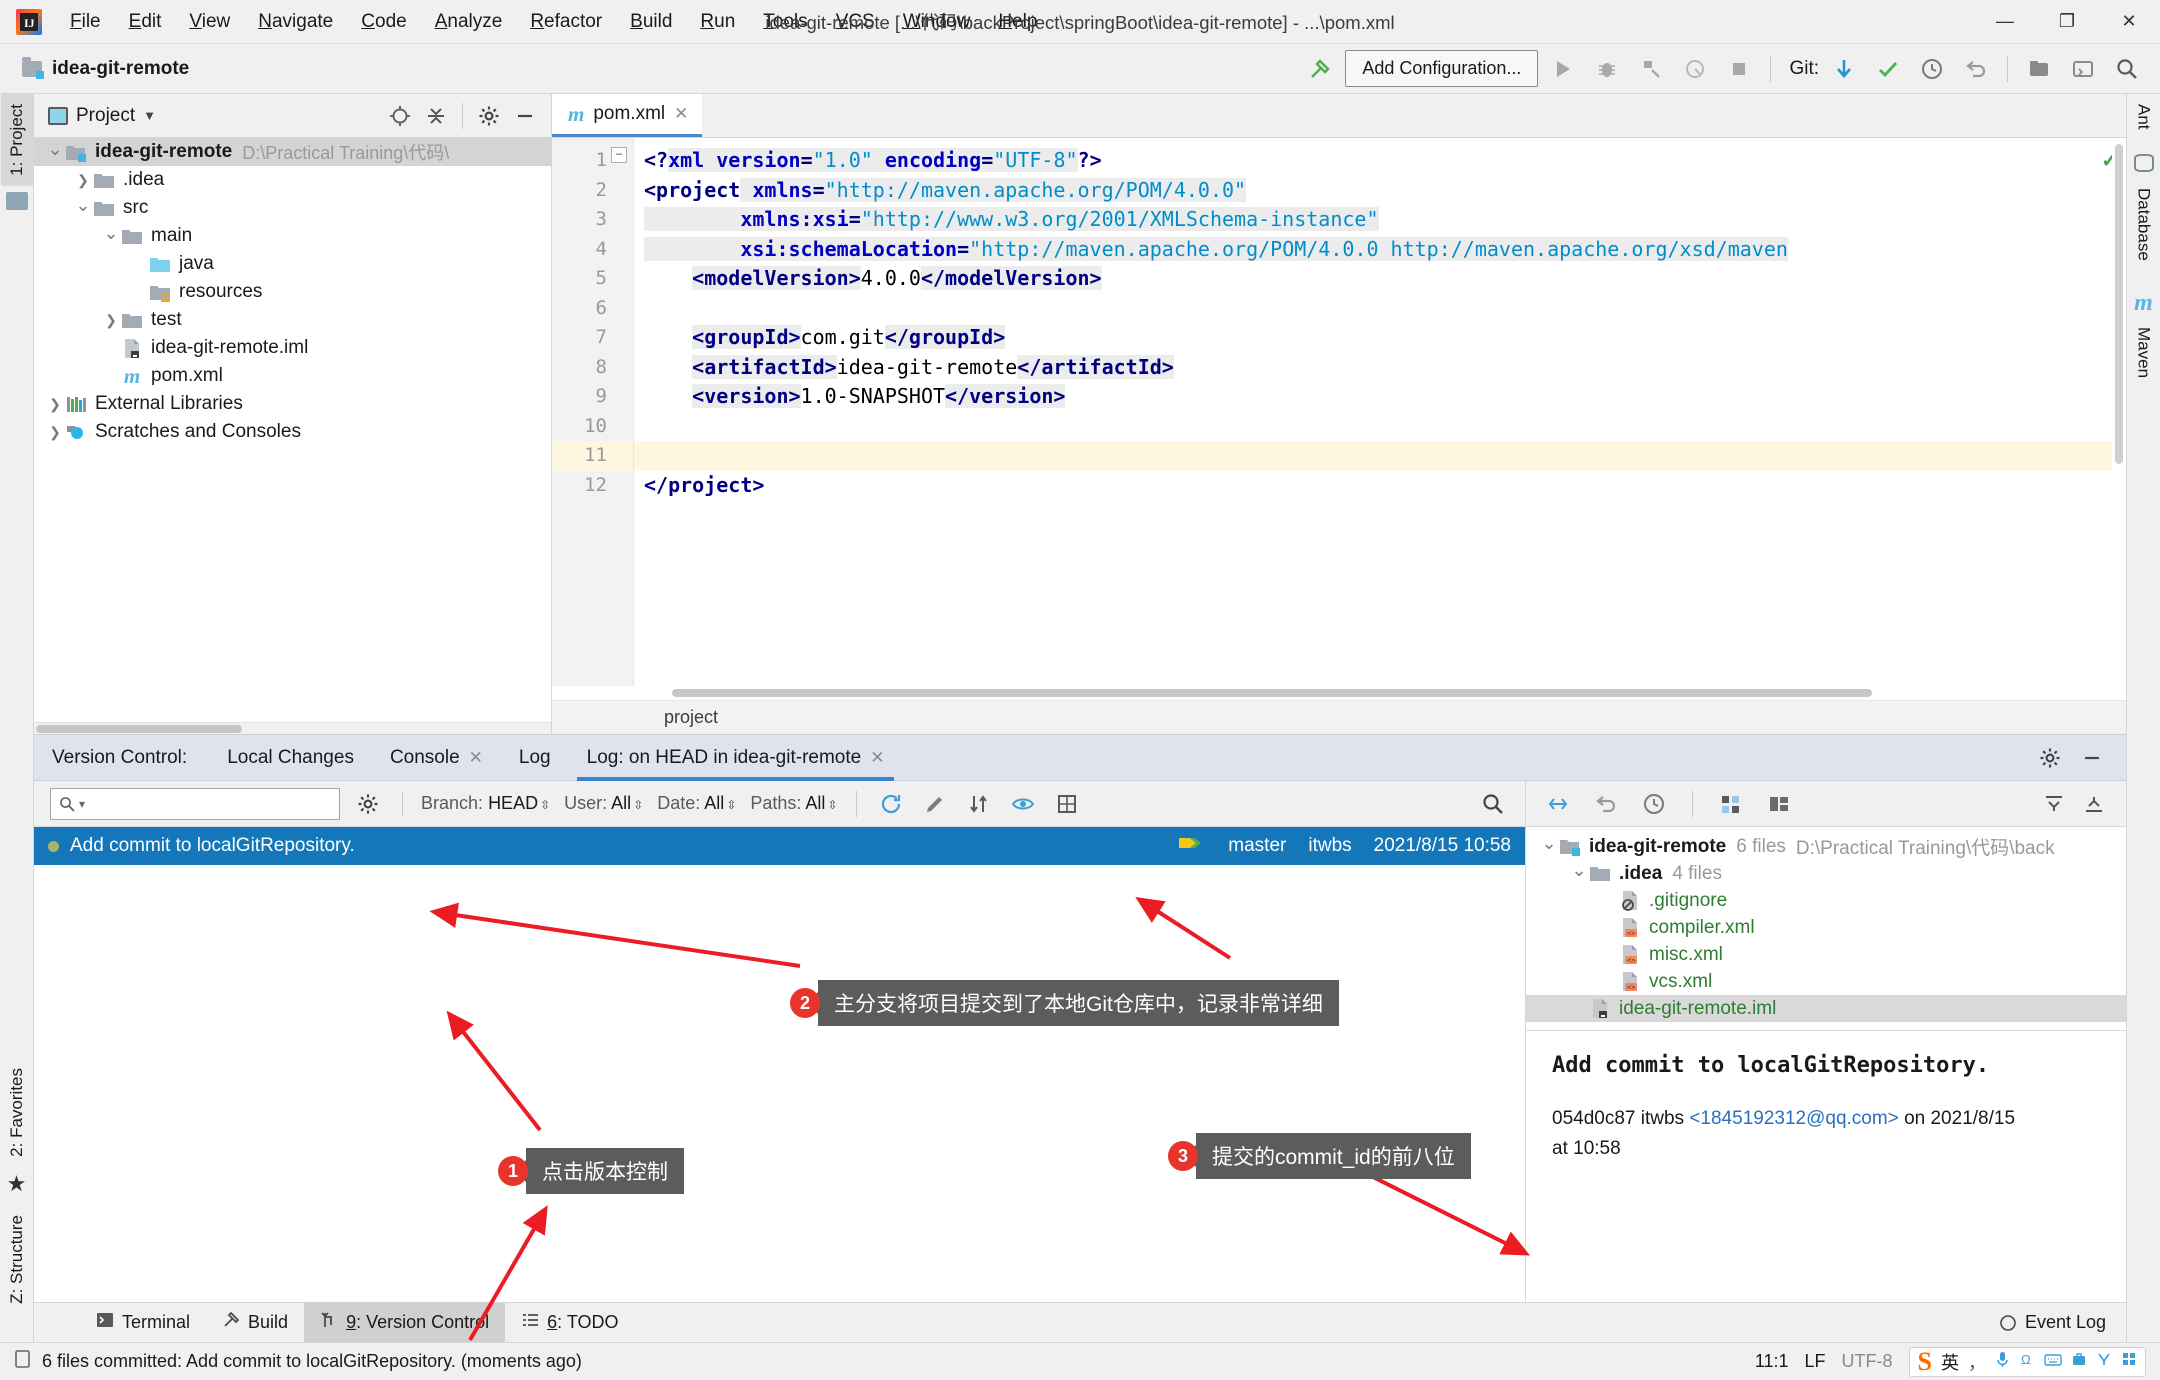 The height and width of the screenshot is (1380, 2160). Describe the element at coordinates (1826, 1008) in the screenshot. I see `changed-file-row: idea-git-remote.iml` at that location.